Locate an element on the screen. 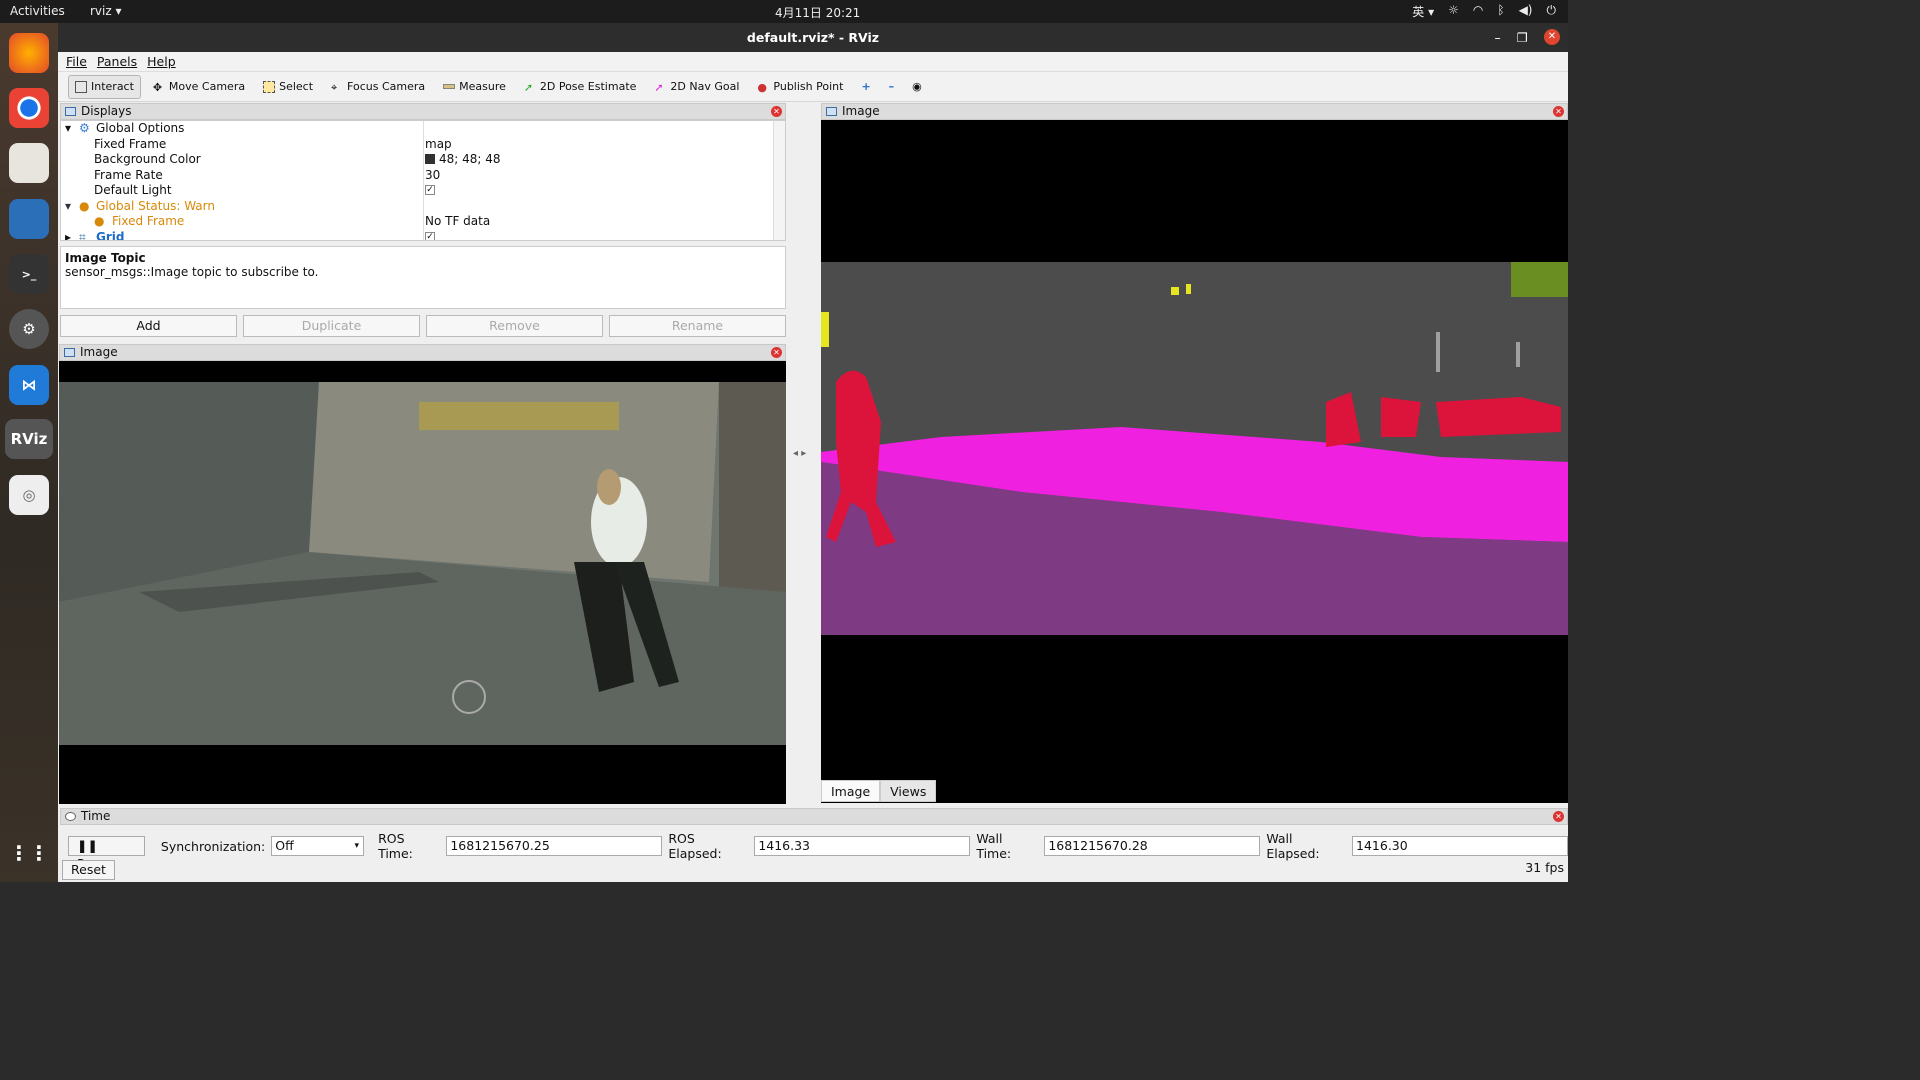  ros-elapsed-field: 1416.33 is located at coordinates (862, 846).